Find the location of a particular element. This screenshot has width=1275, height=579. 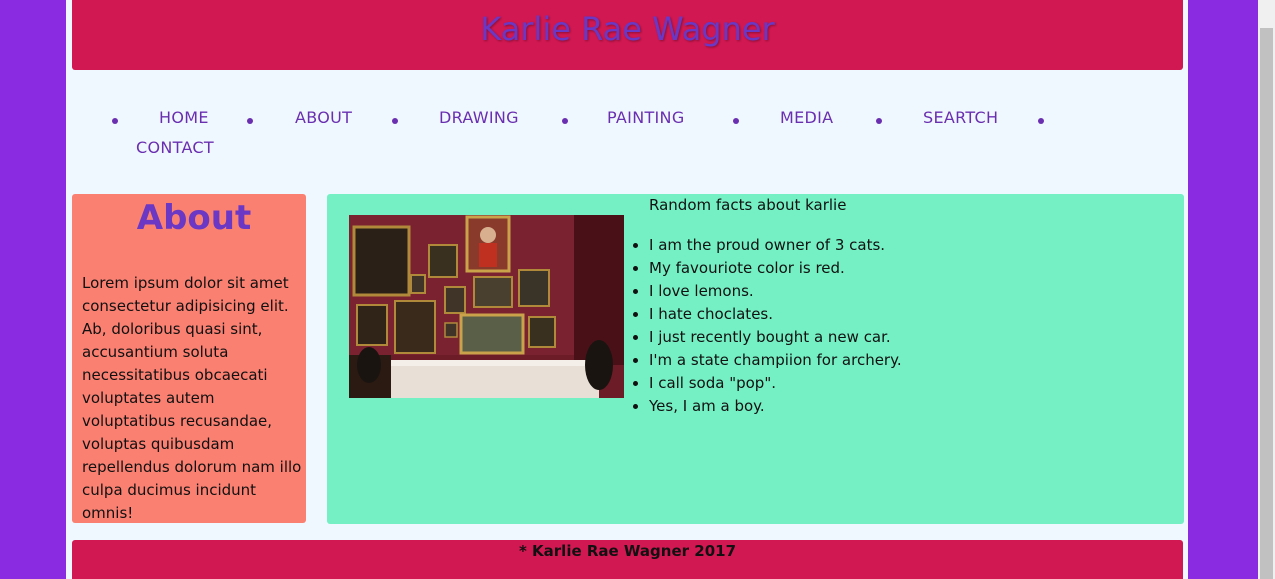

sidebar-heading: About is located at coordinates (194, 218).